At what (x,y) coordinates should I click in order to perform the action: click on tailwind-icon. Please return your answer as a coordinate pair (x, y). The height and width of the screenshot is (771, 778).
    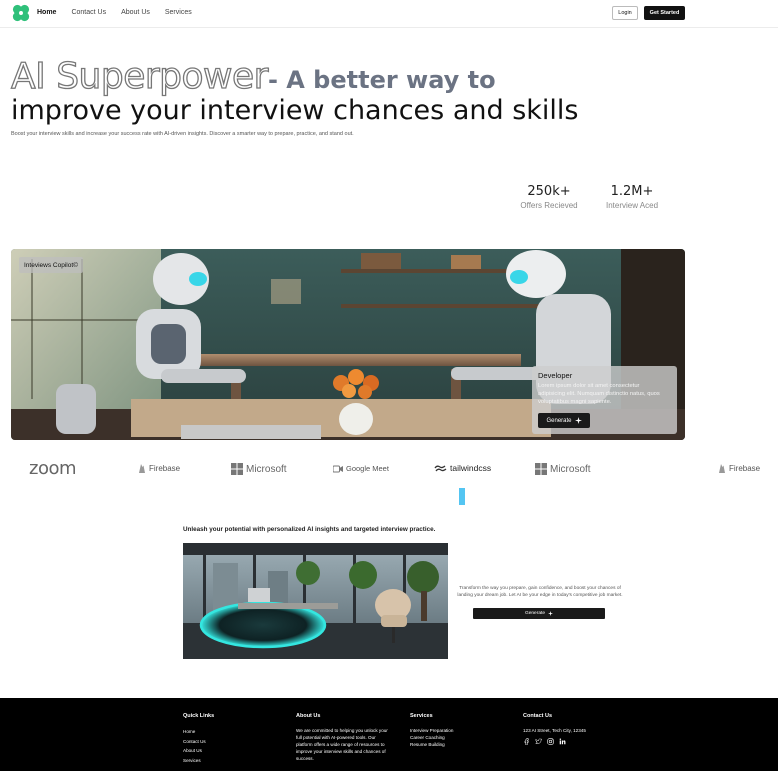
    Looking at the image, I should click on (440, 468).